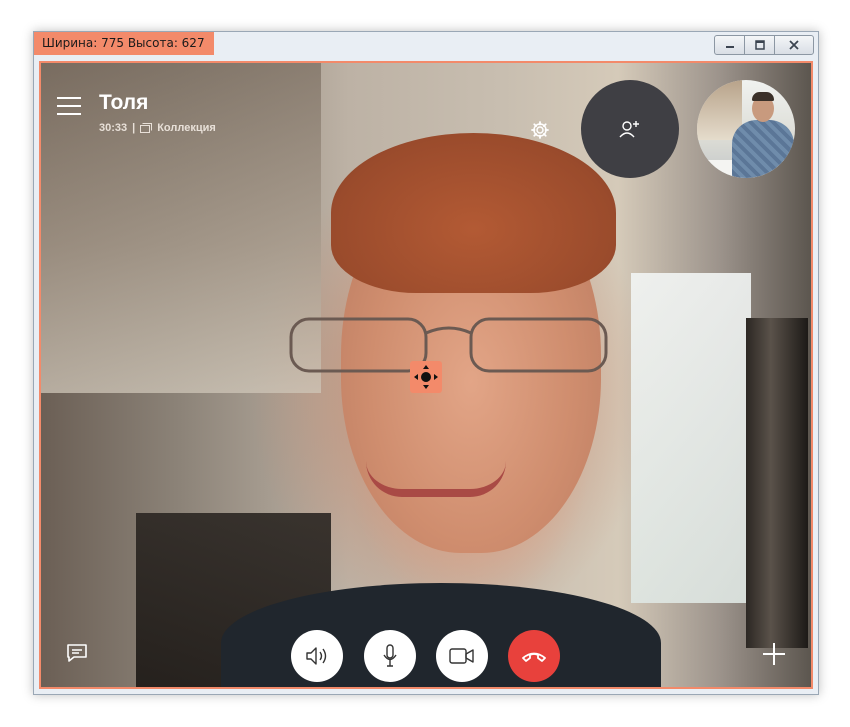  What do you see at coordinates (69, 107) in the screenshot?
I see `menu-button` at bounding box center [69, 107].